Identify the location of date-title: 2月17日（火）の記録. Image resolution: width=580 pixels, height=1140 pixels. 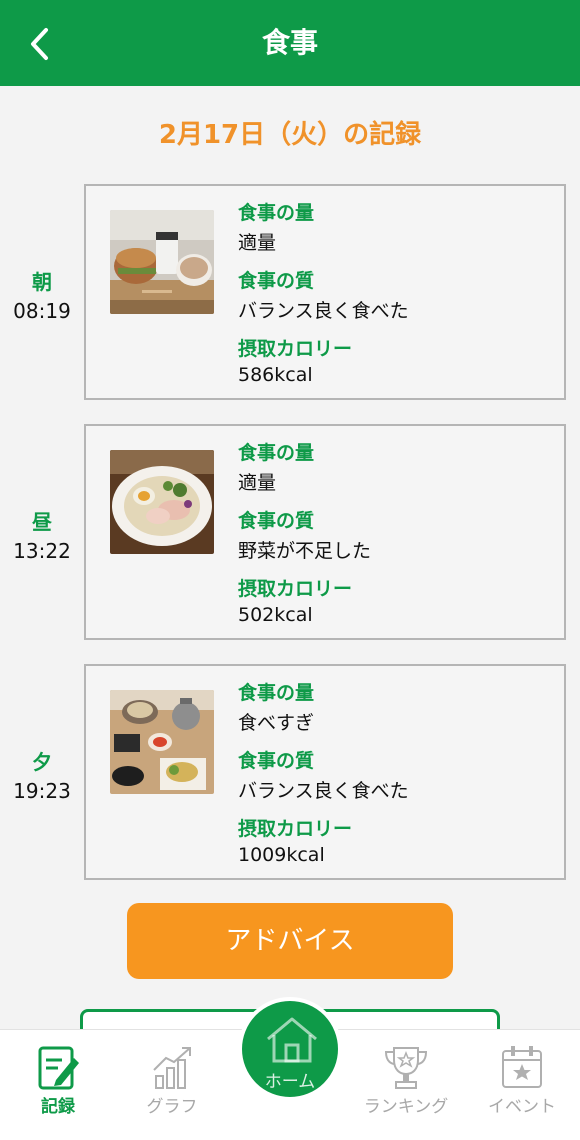
(290, 135).